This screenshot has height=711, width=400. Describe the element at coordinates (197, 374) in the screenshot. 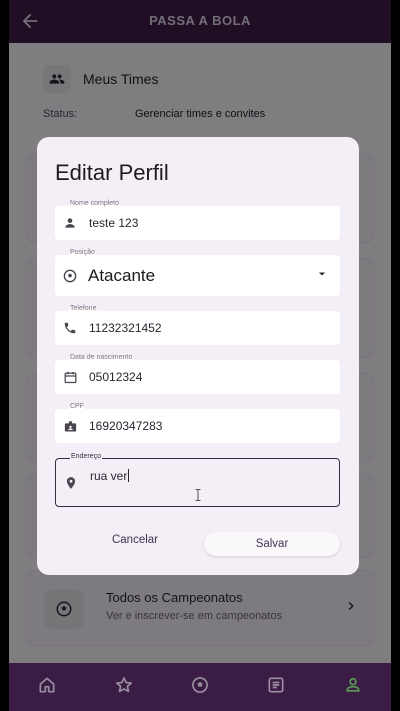

I see `birthdate-field: Data de nascimento 05012324` at that location.